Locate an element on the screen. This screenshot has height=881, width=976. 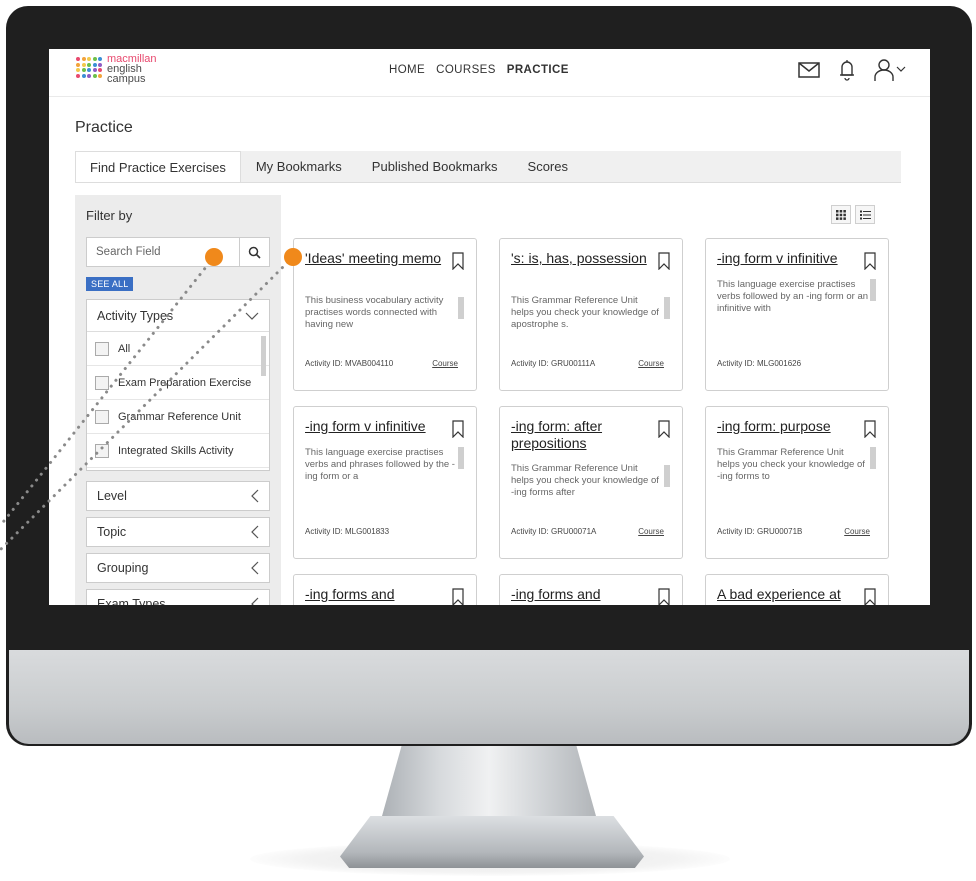
tab-my-bookmarks: My Bookmarks is located at coordinates (299, 166).